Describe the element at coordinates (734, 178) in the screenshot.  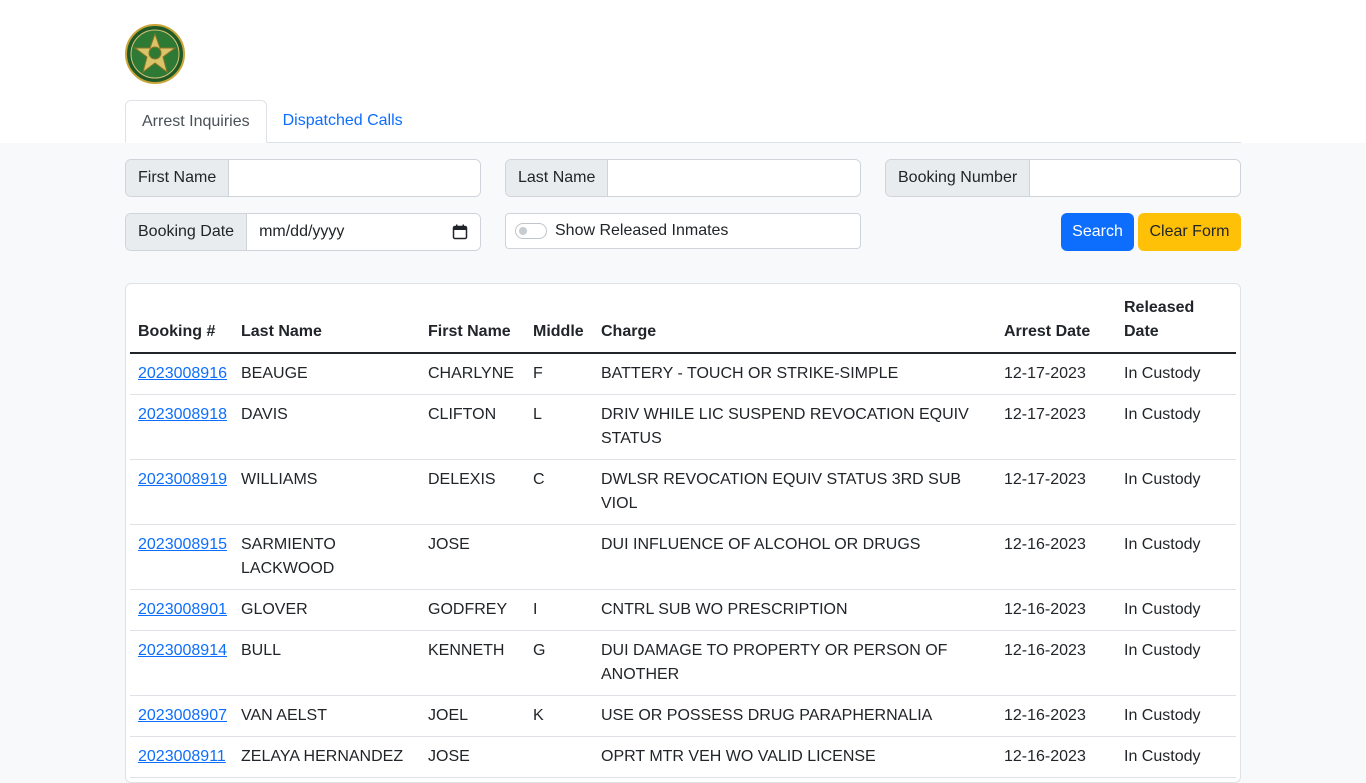
I see `last-name-input` at that location.